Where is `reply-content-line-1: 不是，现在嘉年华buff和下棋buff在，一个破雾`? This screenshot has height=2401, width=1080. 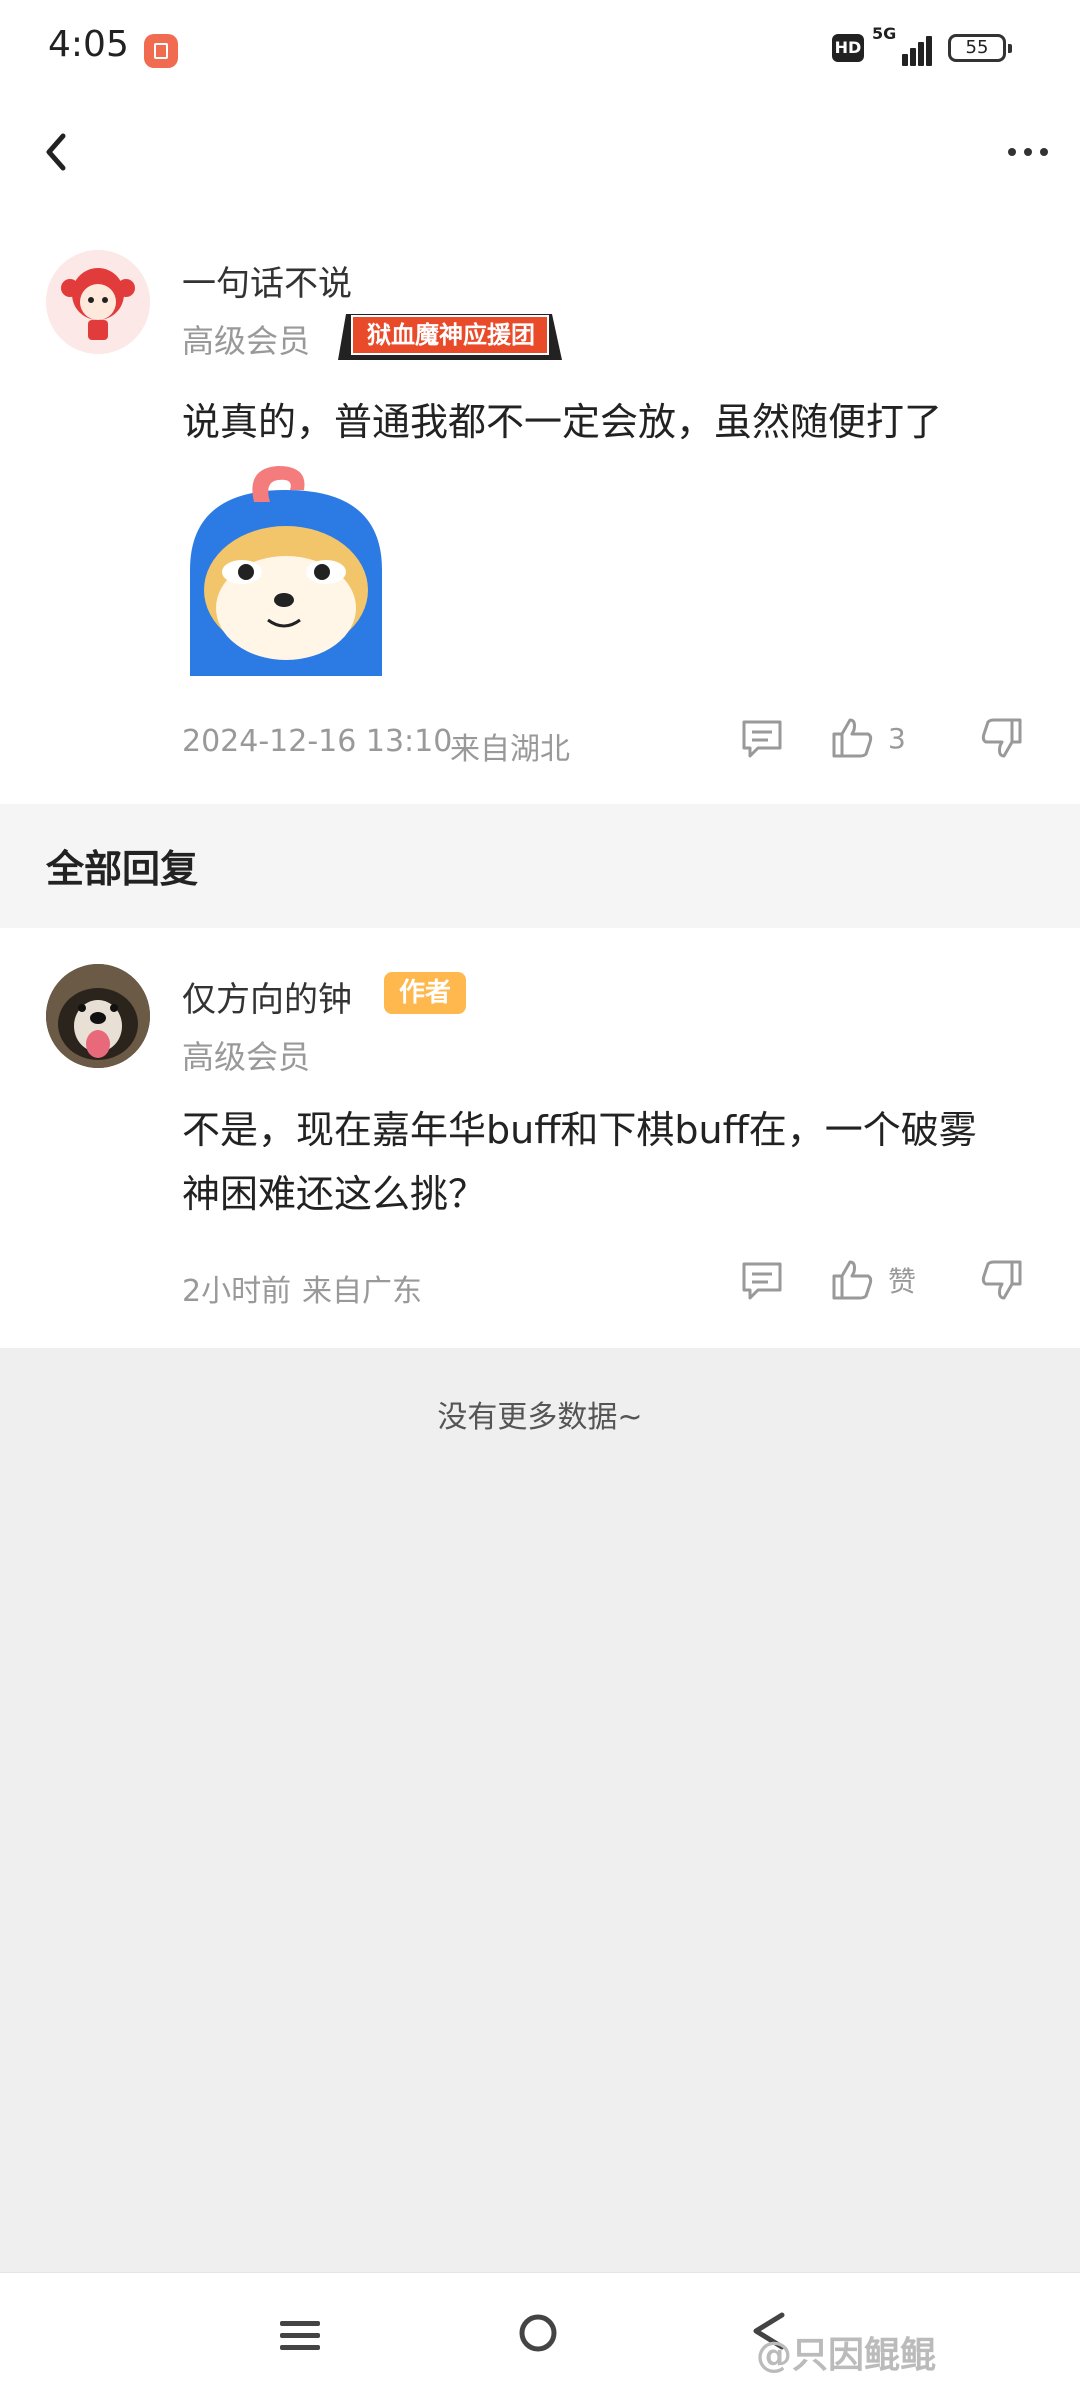 reply-content-line-1: 不是，现在嘉年华buff和下棋buff在，一个破雾 is located at coordinates (579, 1130).